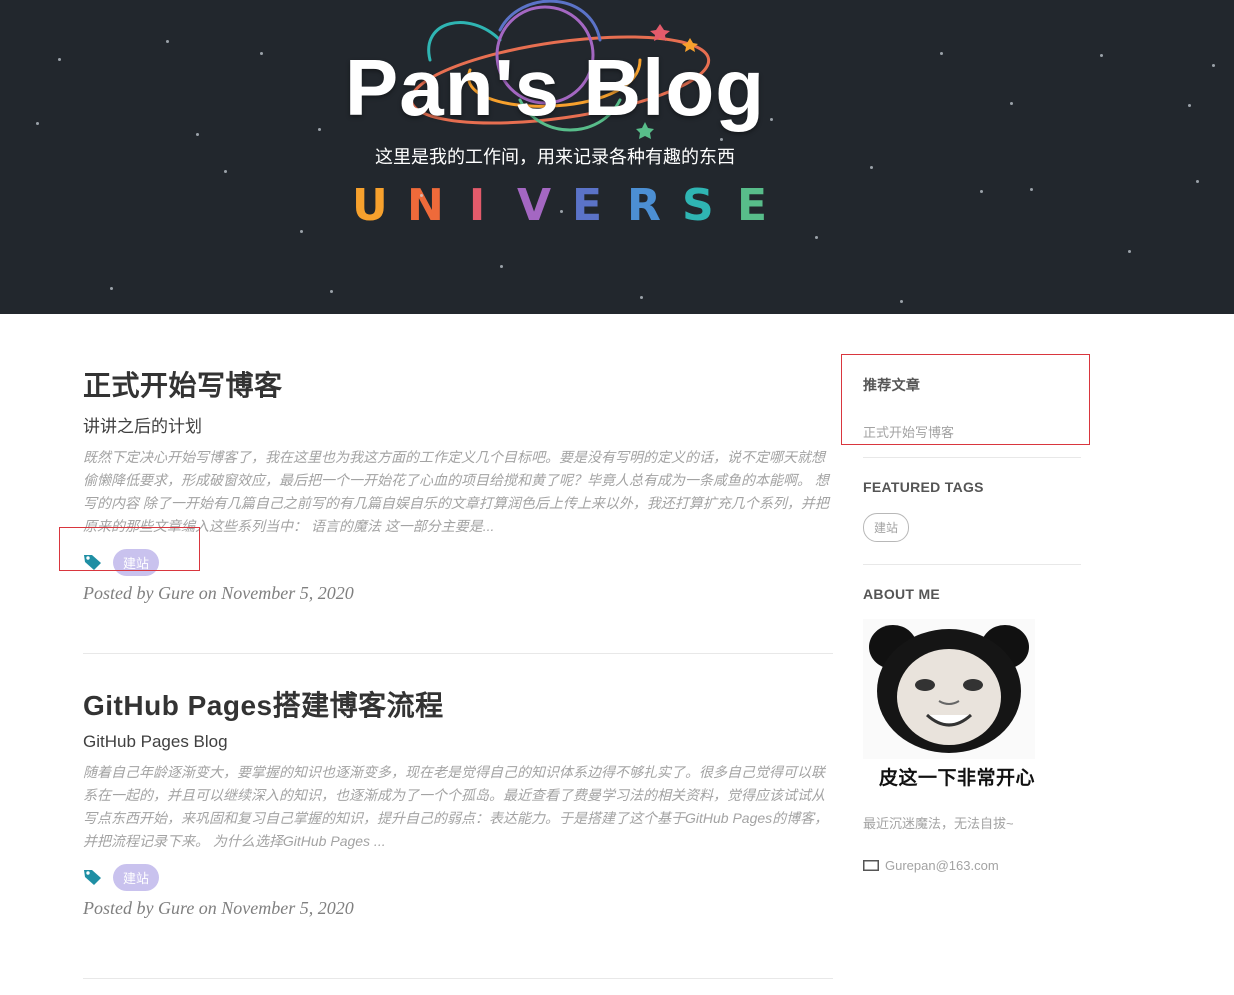 Image resolution: width=1234 pixels, height=995 pixels. I want to click on recommended-heading: 推荐文章, so click(892, 385).